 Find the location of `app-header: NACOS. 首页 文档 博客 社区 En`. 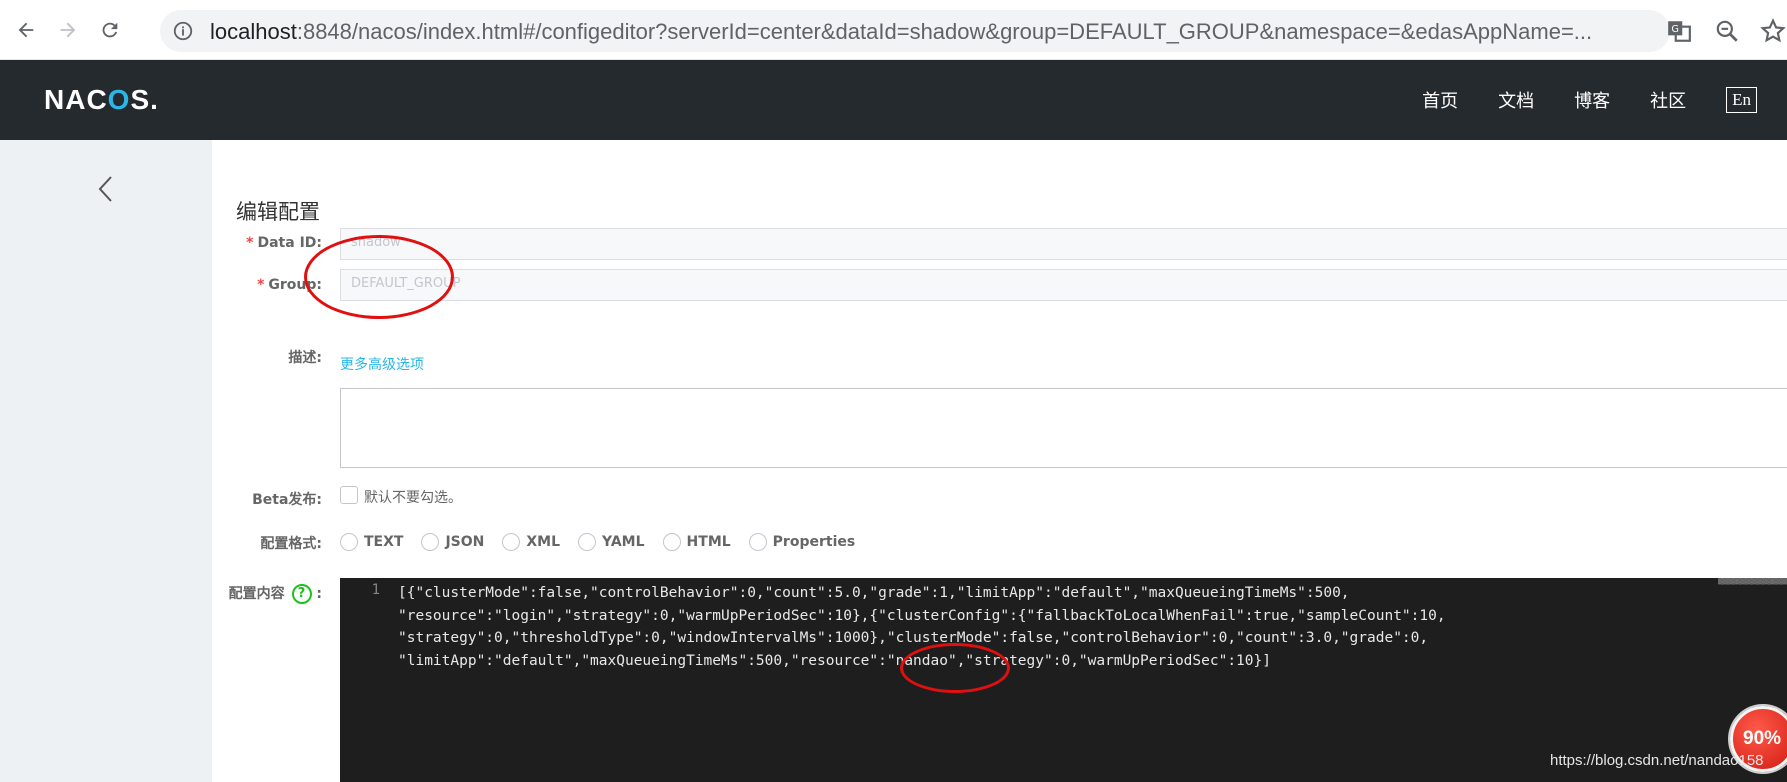

app-header: NACOS. 首页 文档 博客 社区 En is located at coordinates (893, 100).